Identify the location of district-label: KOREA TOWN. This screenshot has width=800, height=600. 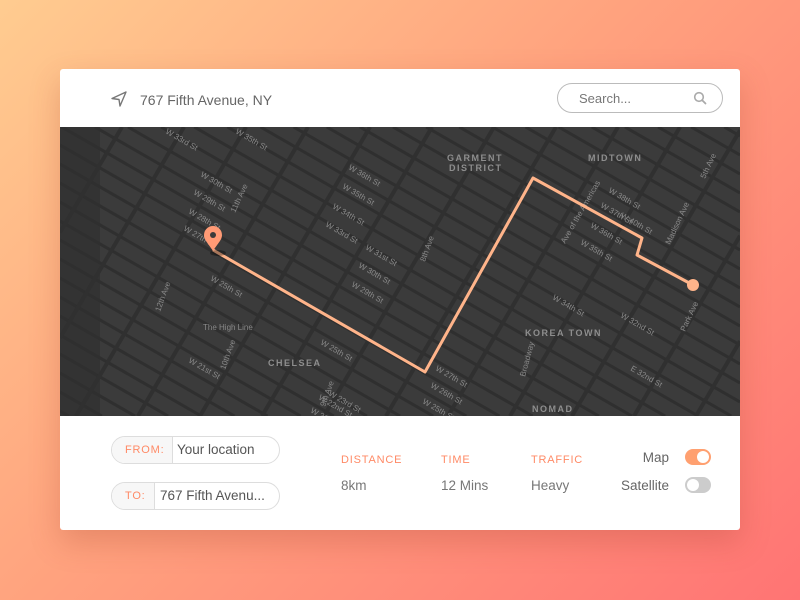
(563, 333).